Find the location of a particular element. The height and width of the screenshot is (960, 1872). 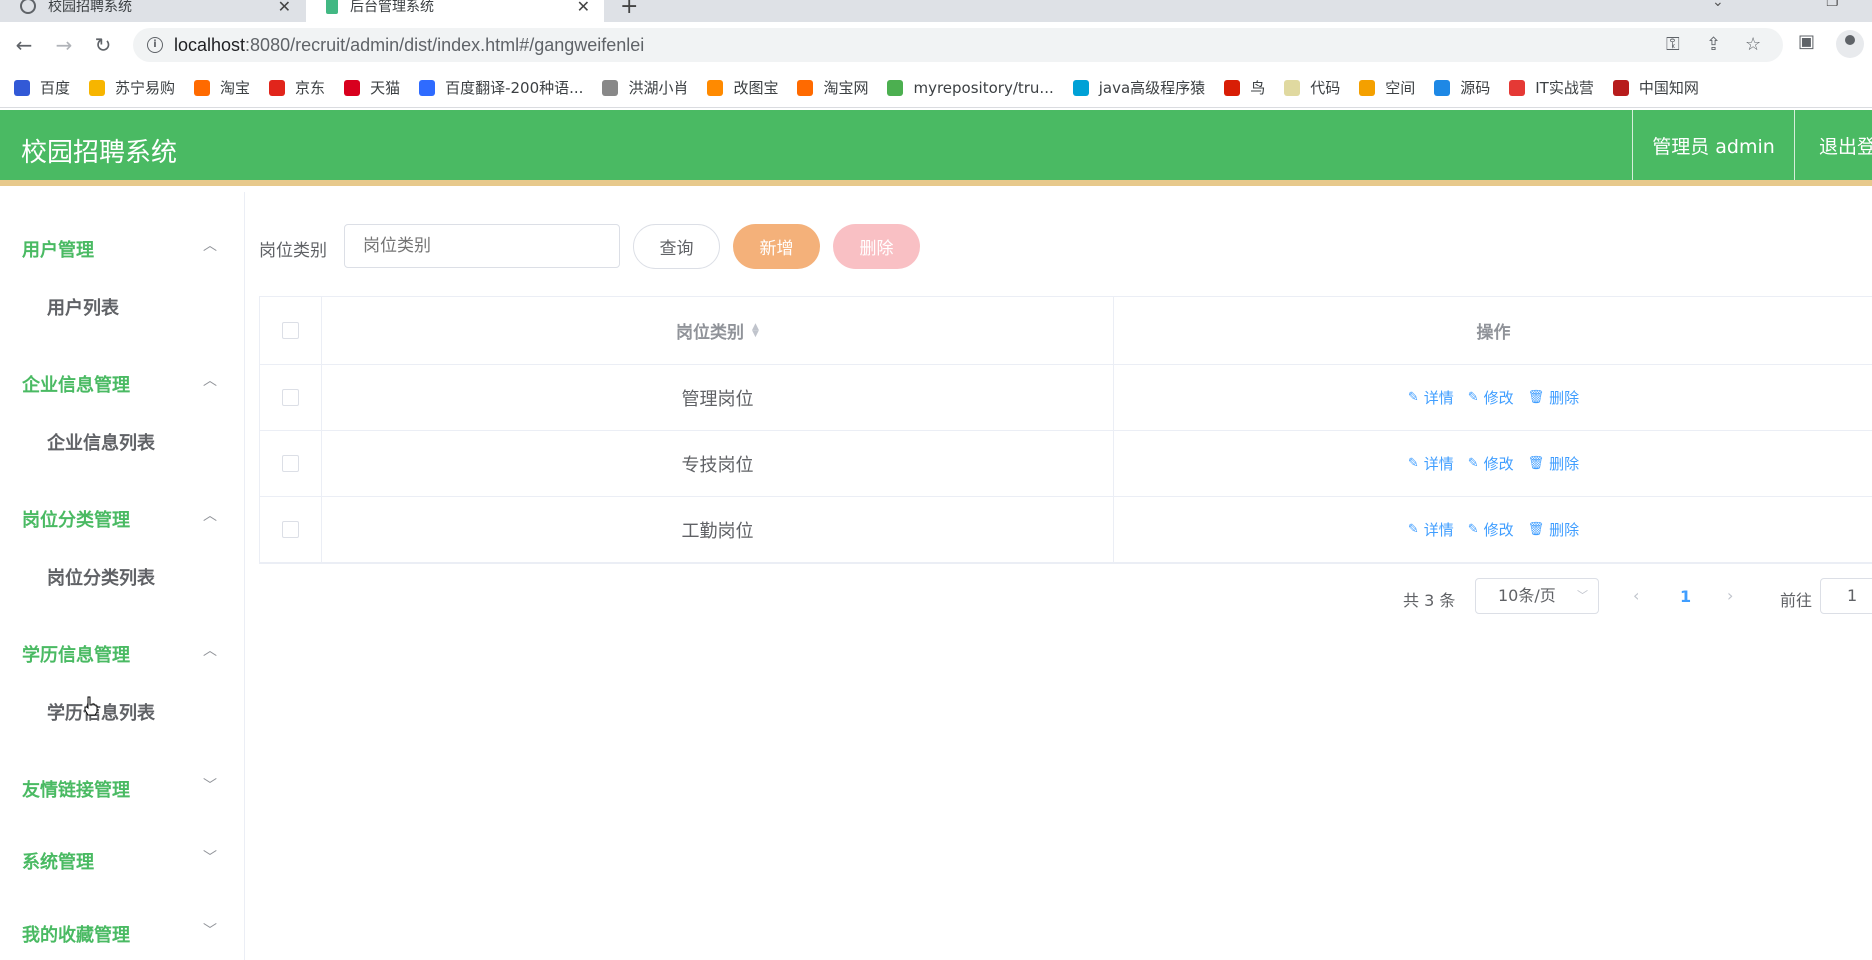

bookmark-label: 鸟 is located at coordinates (1258, 88).